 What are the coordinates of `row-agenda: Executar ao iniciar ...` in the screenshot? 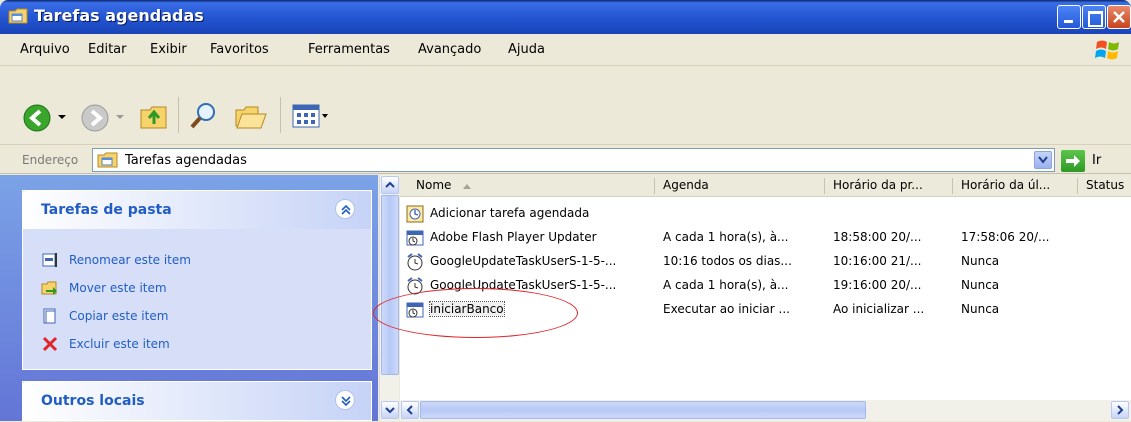 It's located at (726, 309).